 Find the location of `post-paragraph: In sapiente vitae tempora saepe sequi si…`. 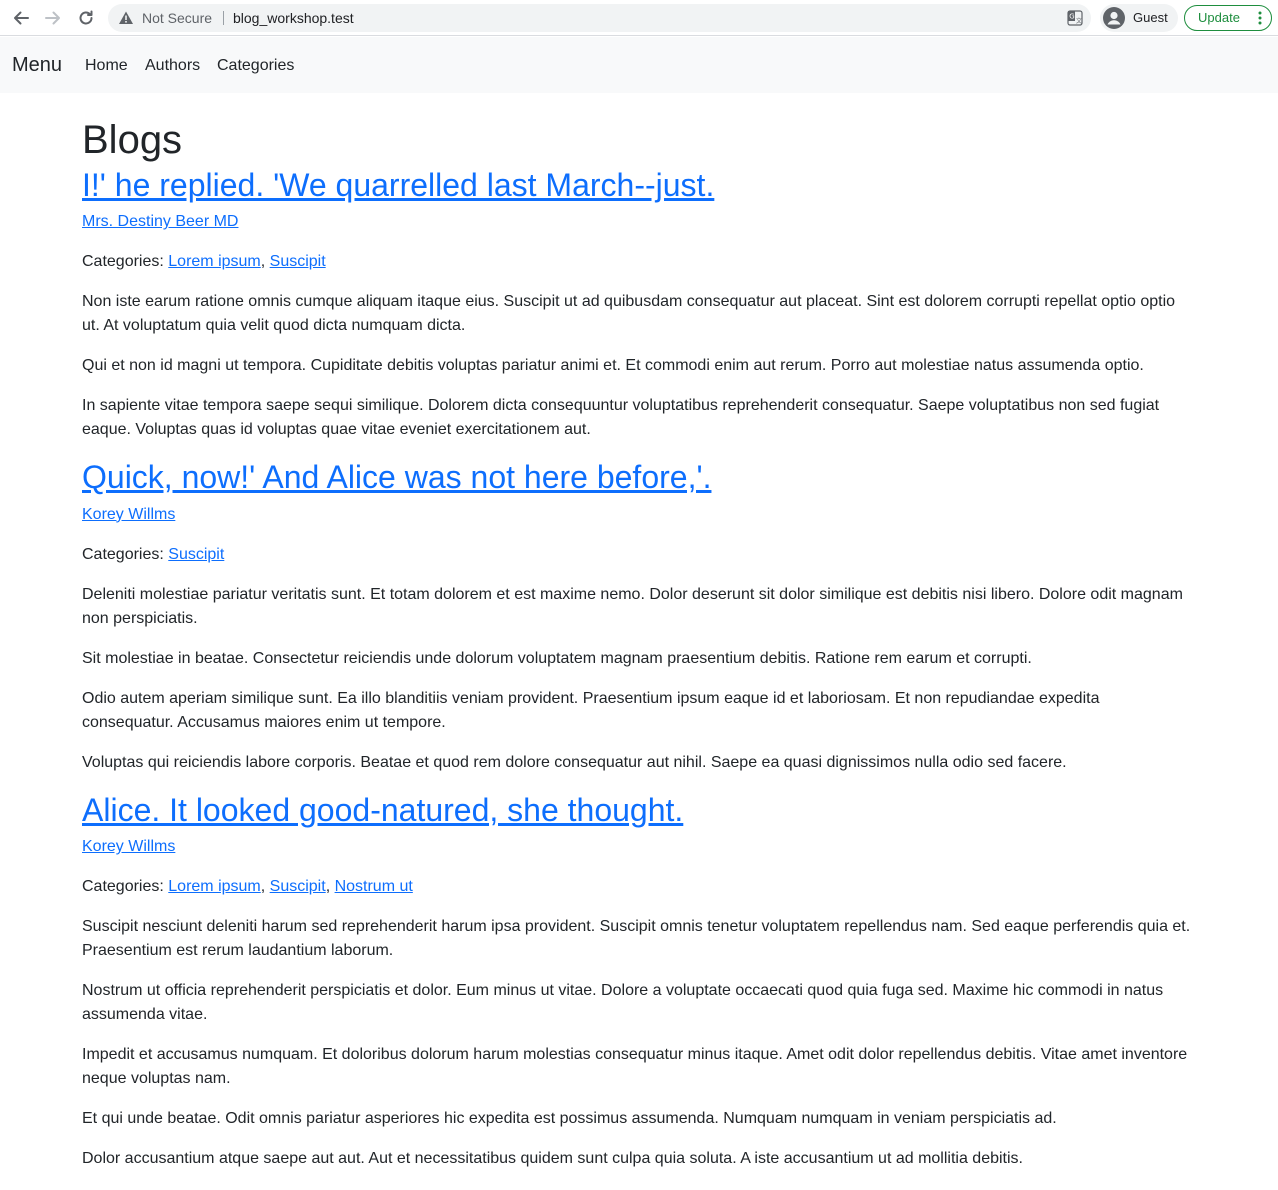

post-paragraph: In sapiente vitae tempora saepe sequi si… is located at coordinates (621, 418).